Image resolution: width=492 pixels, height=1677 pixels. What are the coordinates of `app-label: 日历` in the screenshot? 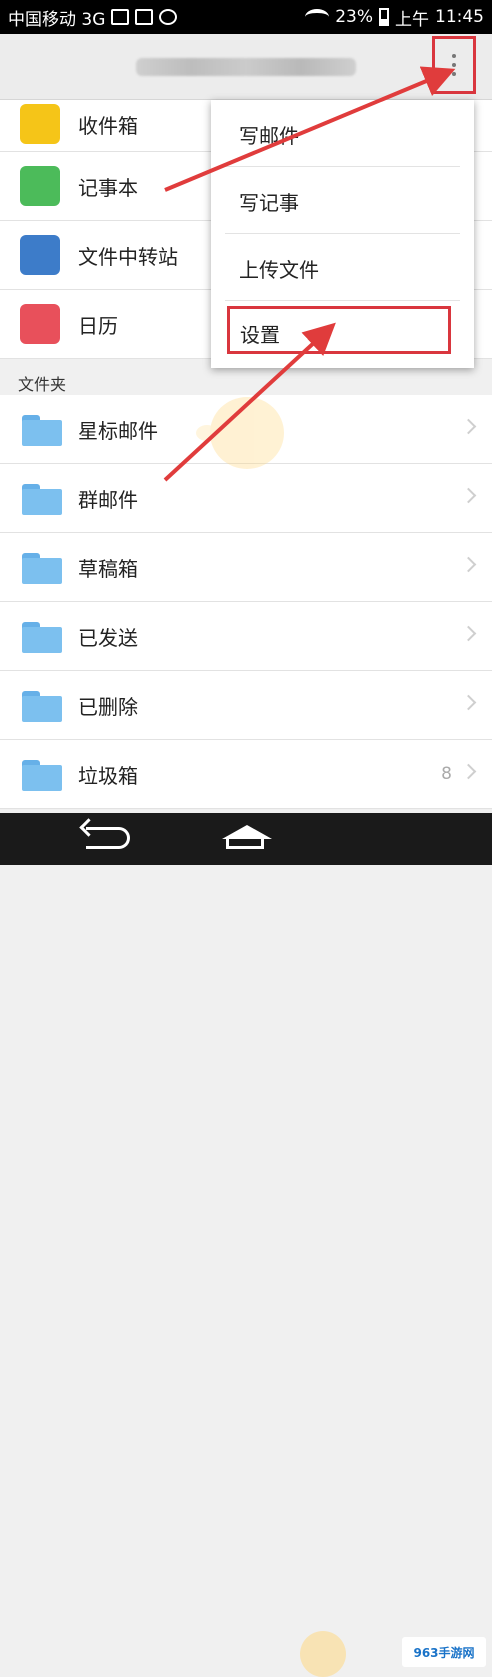 It's located at (98, 325).